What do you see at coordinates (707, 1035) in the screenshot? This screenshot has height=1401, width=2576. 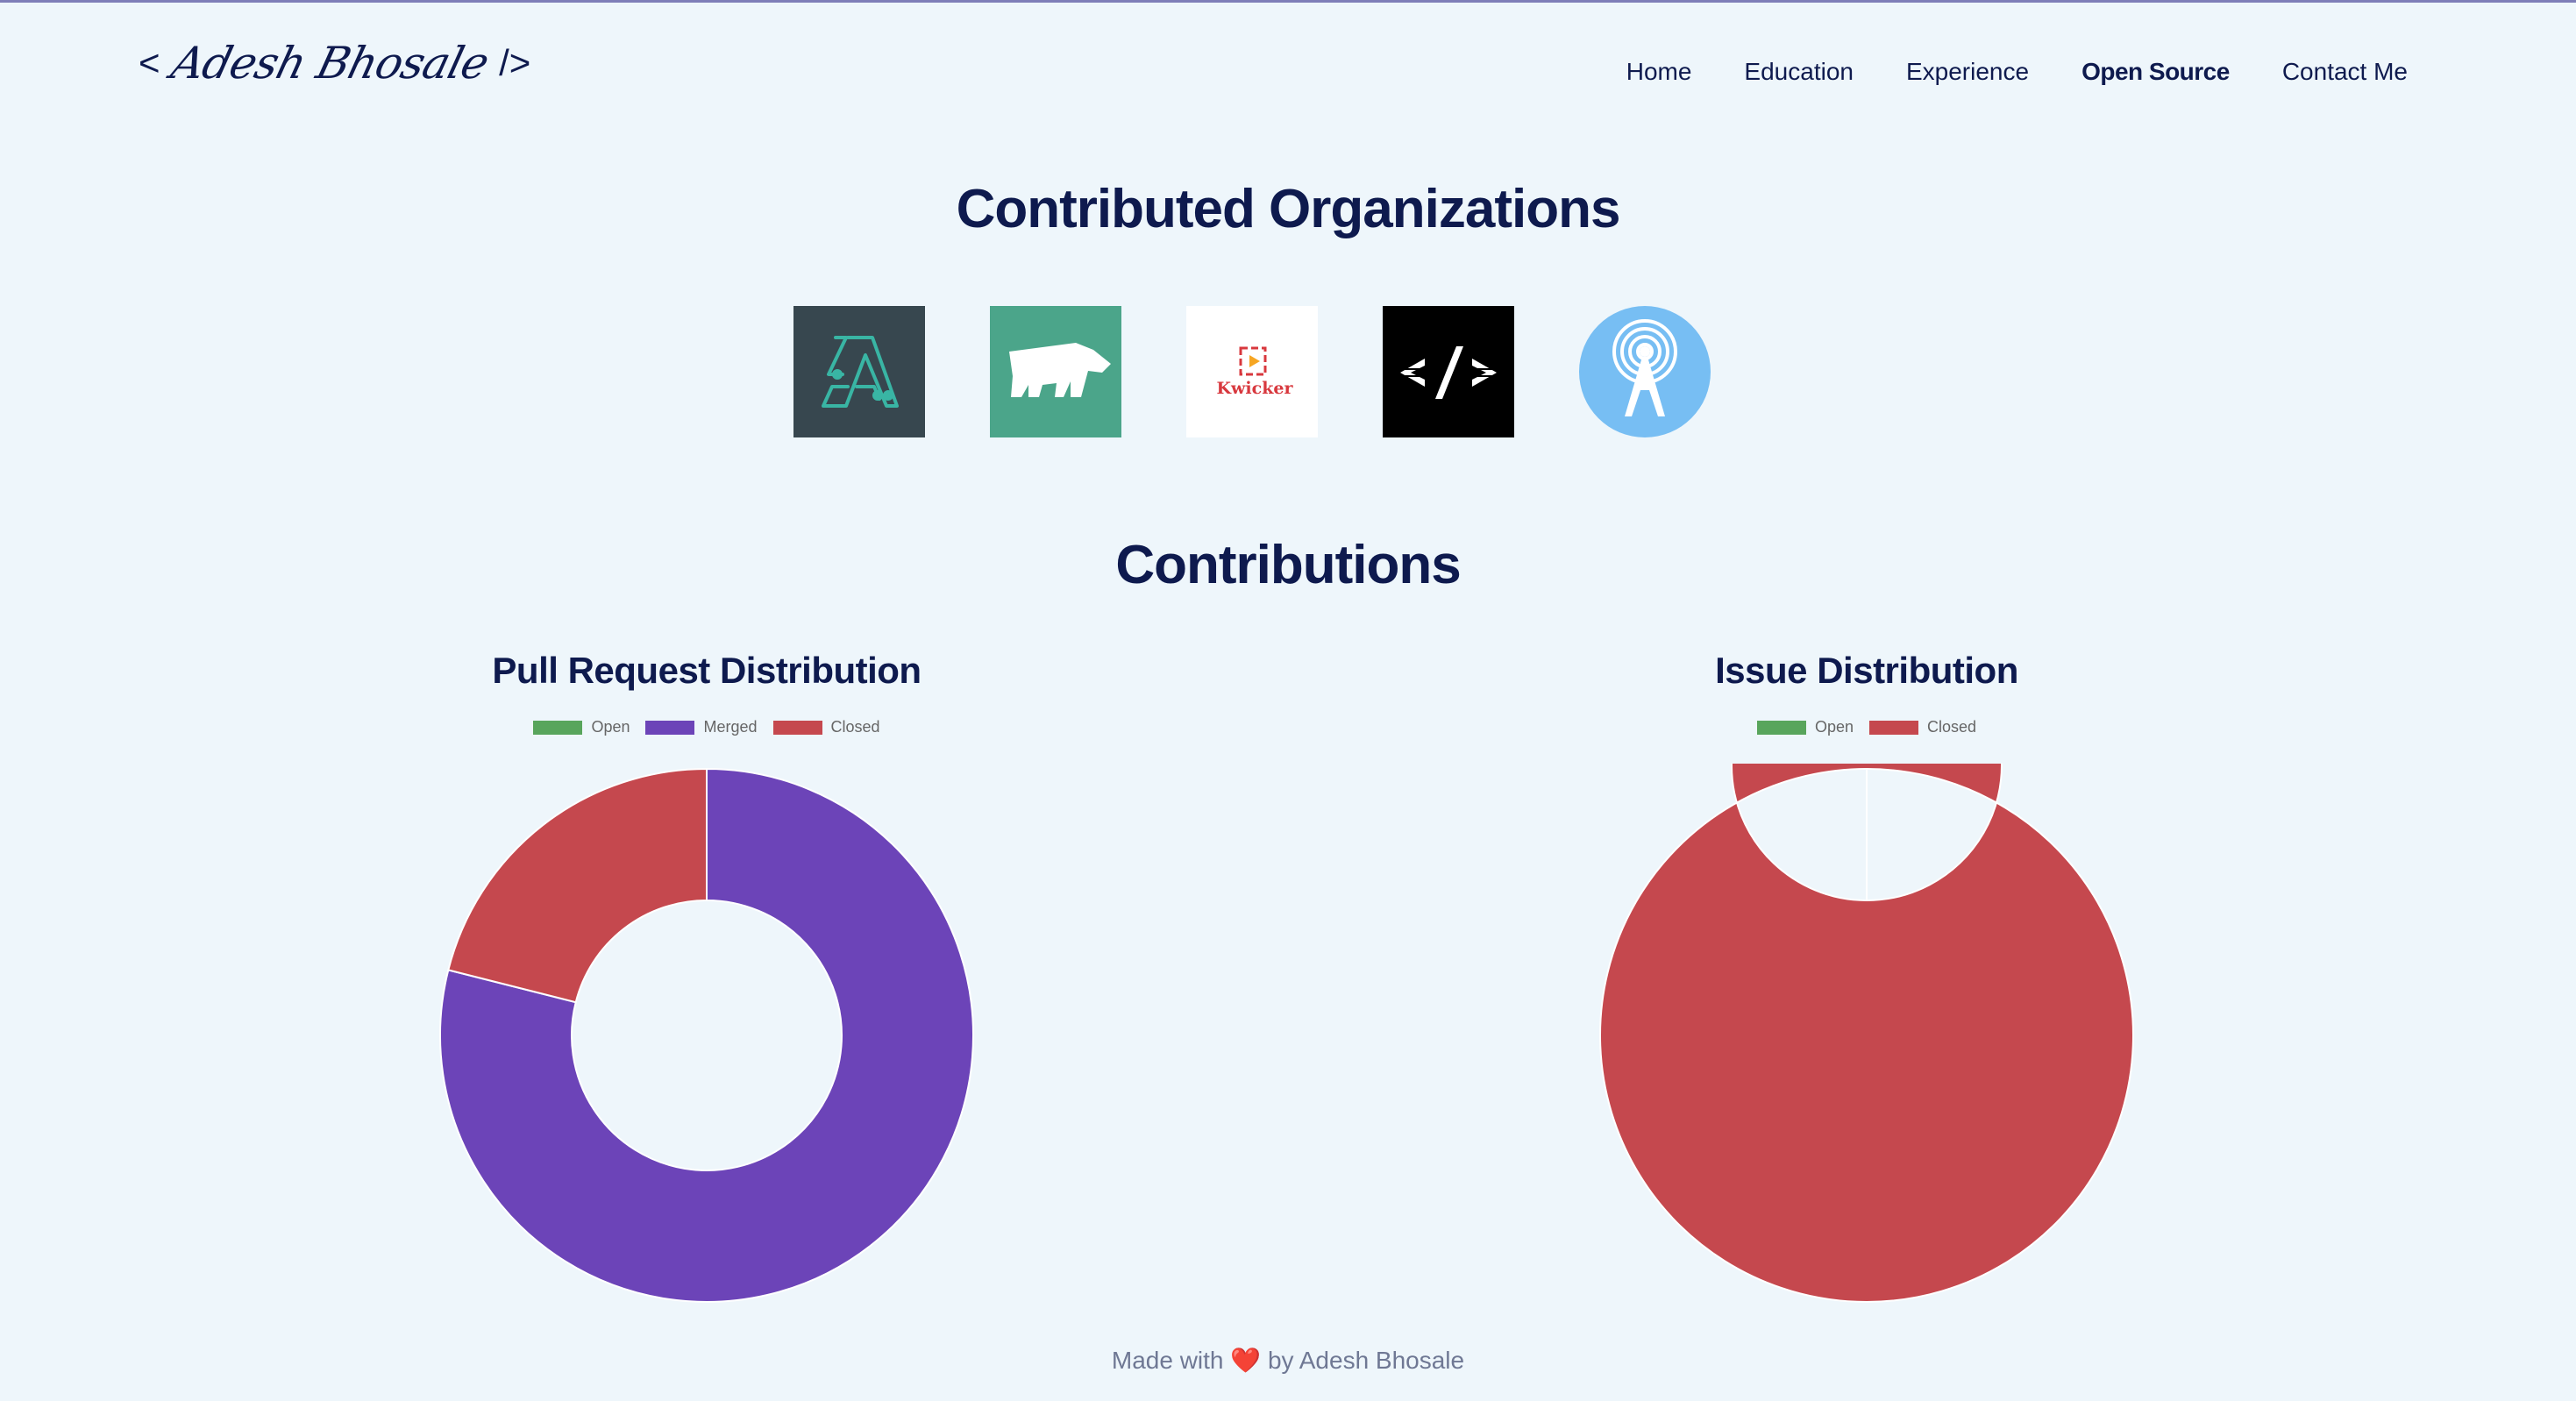 I see `pull-request-donut` at bounding box center [707, 1035].